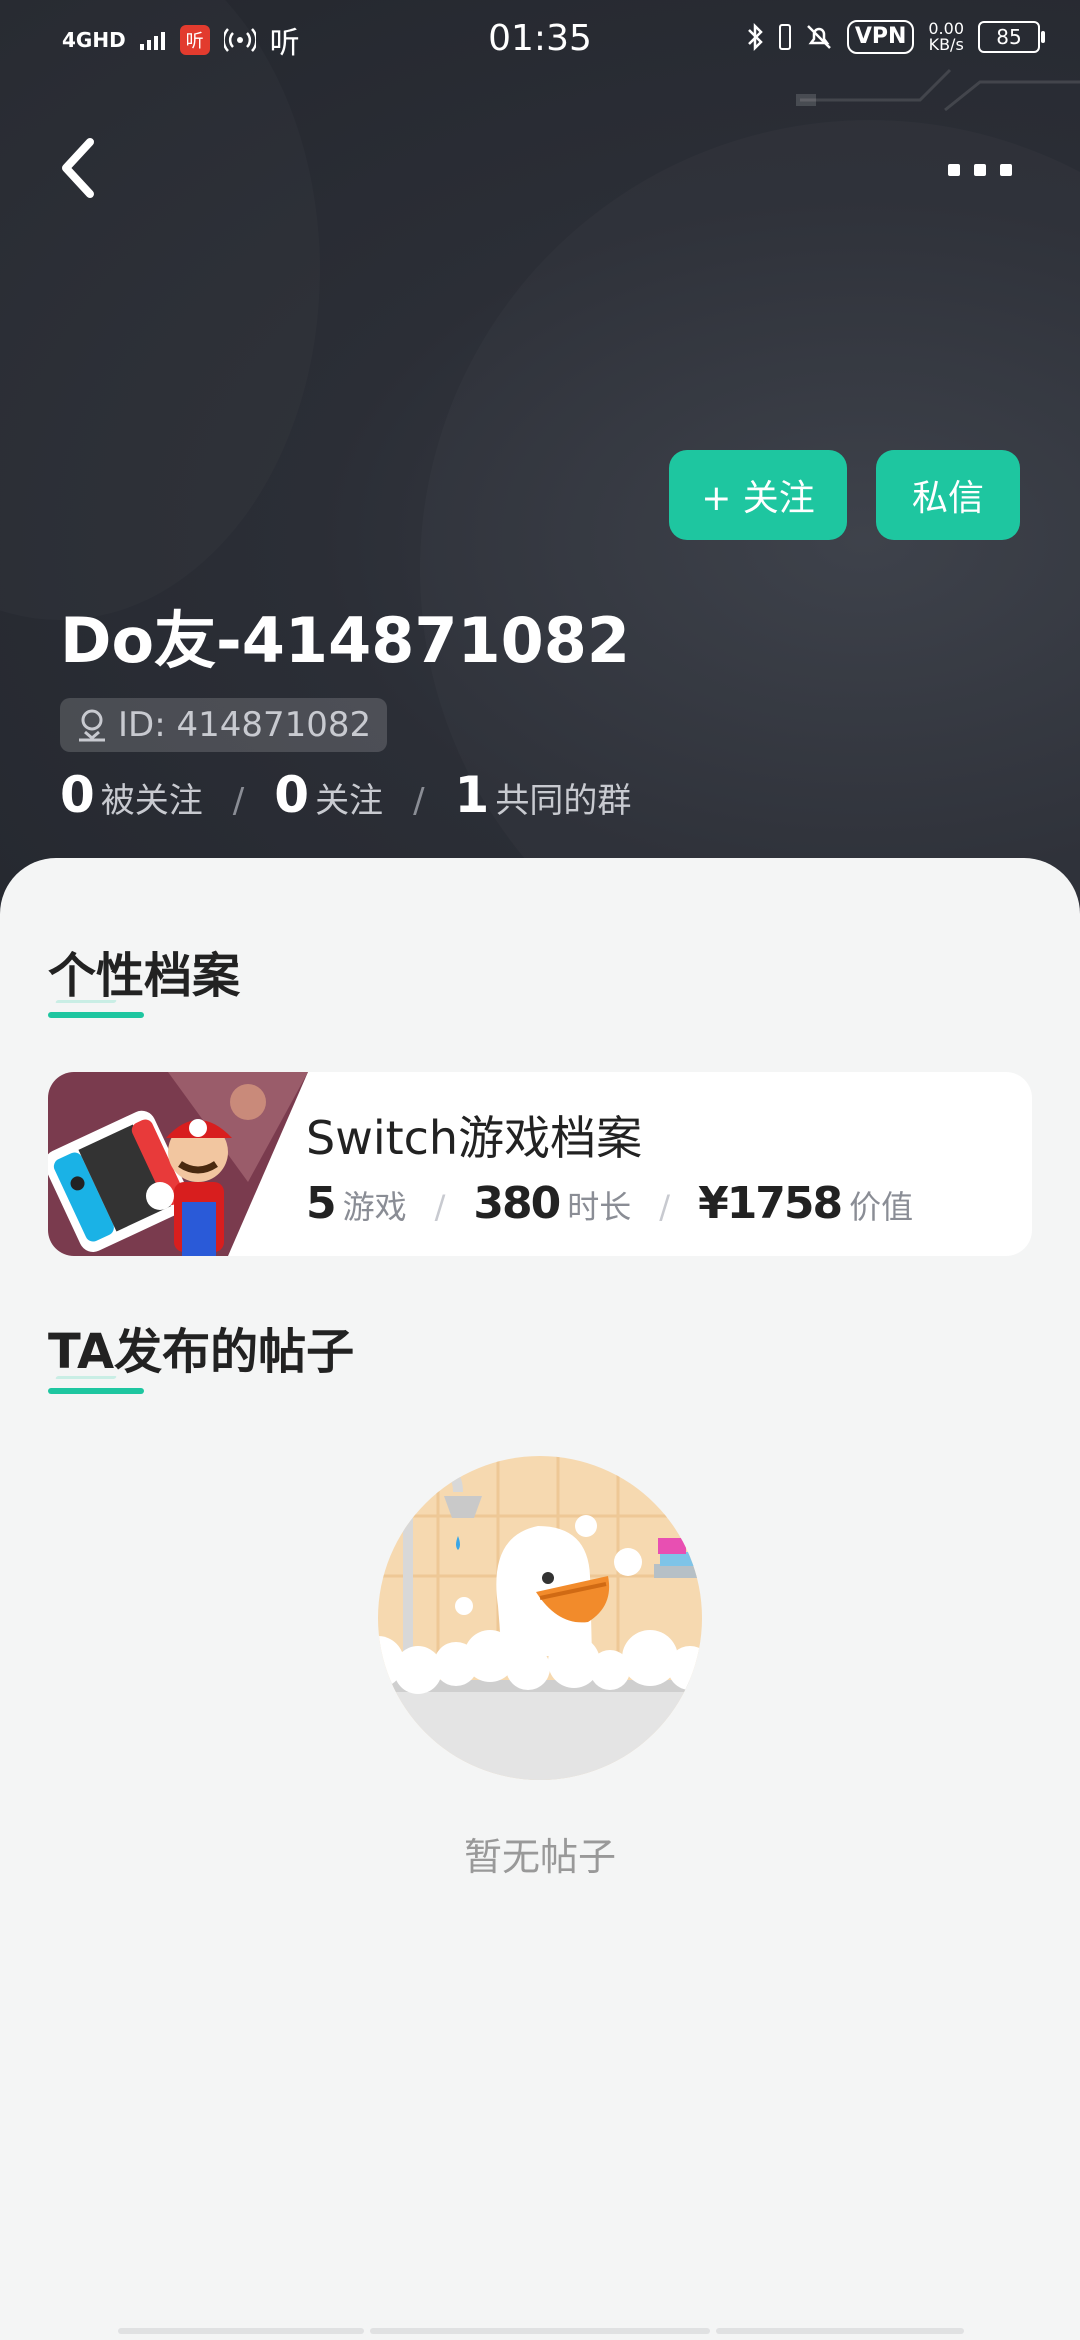  What do you see at coordinates (881, 1207) in the screenshot?
I see `library-value-label: 价值` at bounding box center [881, 1207].